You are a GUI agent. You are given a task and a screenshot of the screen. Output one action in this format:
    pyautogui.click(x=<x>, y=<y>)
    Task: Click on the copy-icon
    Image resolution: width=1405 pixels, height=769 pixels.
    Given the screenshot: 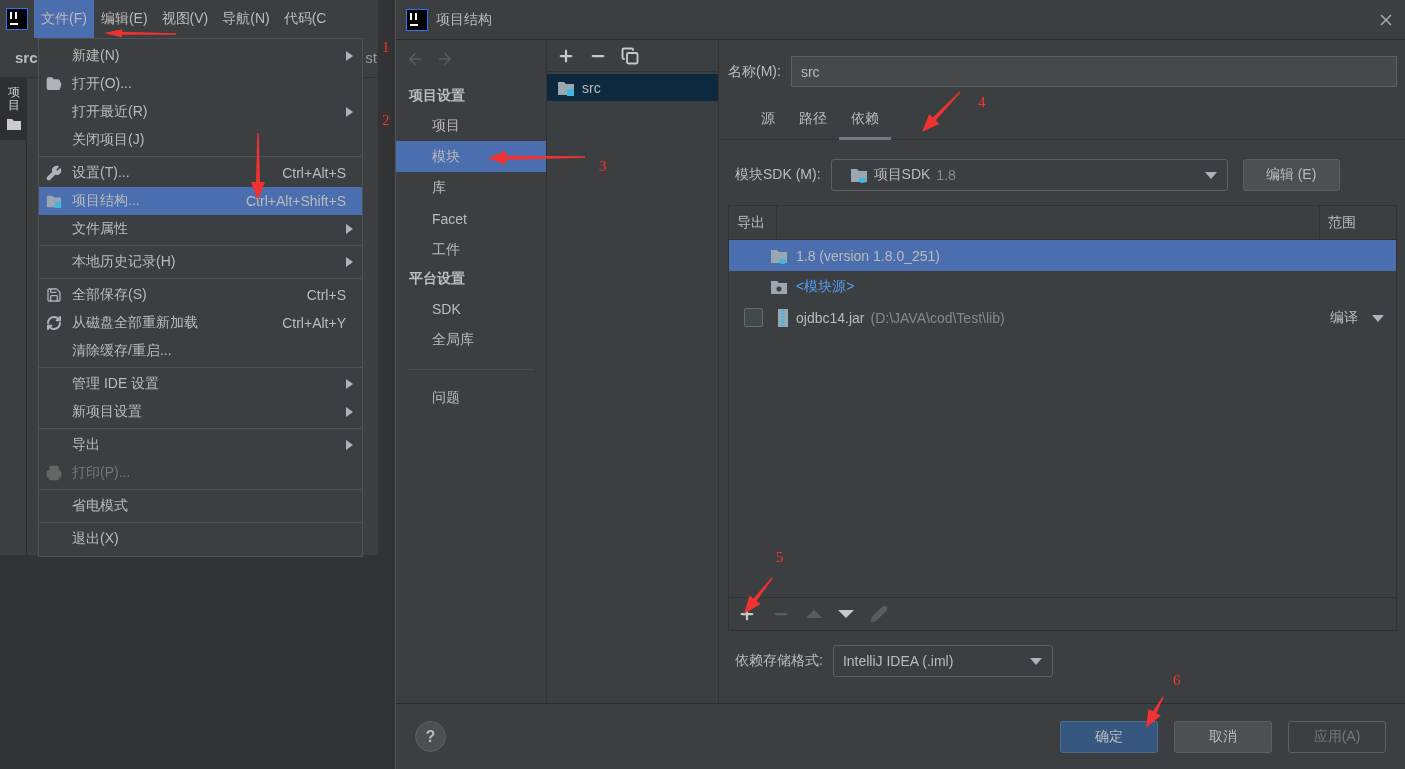 What is the action you would take?
    pyautogui.click(x=630, y=55)
    